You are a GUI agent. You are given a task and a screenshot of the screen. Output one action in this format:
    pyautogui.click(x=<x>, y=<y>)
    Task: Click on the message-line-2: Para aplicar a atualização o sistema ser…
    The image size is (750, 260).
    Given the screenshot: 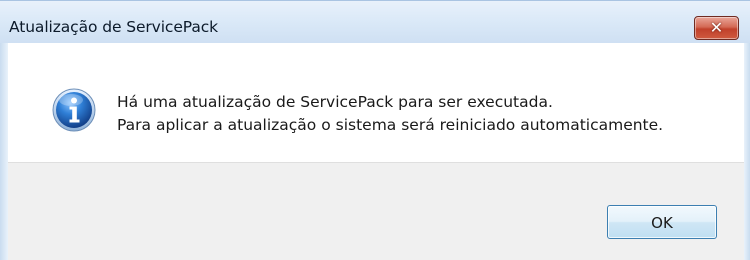 What is the action you would take?
    pyautogui.click(x=390, y=125)
    